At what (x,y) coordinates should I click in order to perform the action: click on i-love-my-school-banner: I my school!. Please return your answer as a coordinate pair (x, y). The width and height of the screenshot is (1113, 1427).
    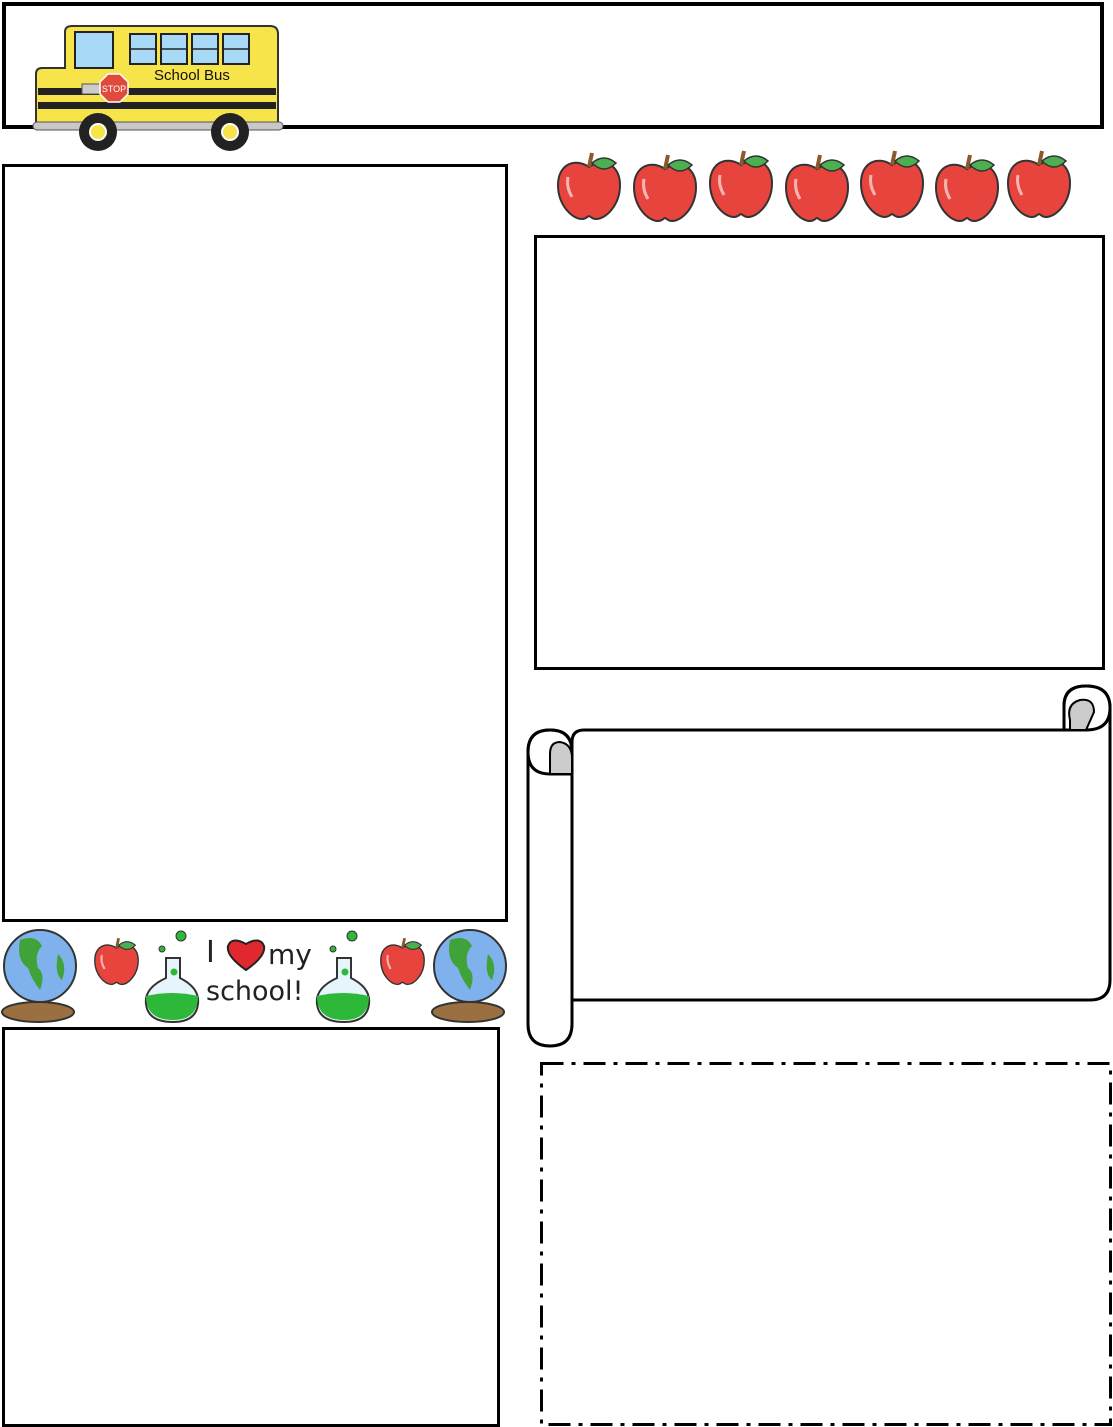
    Looking at the image, I should click on (254, 976).